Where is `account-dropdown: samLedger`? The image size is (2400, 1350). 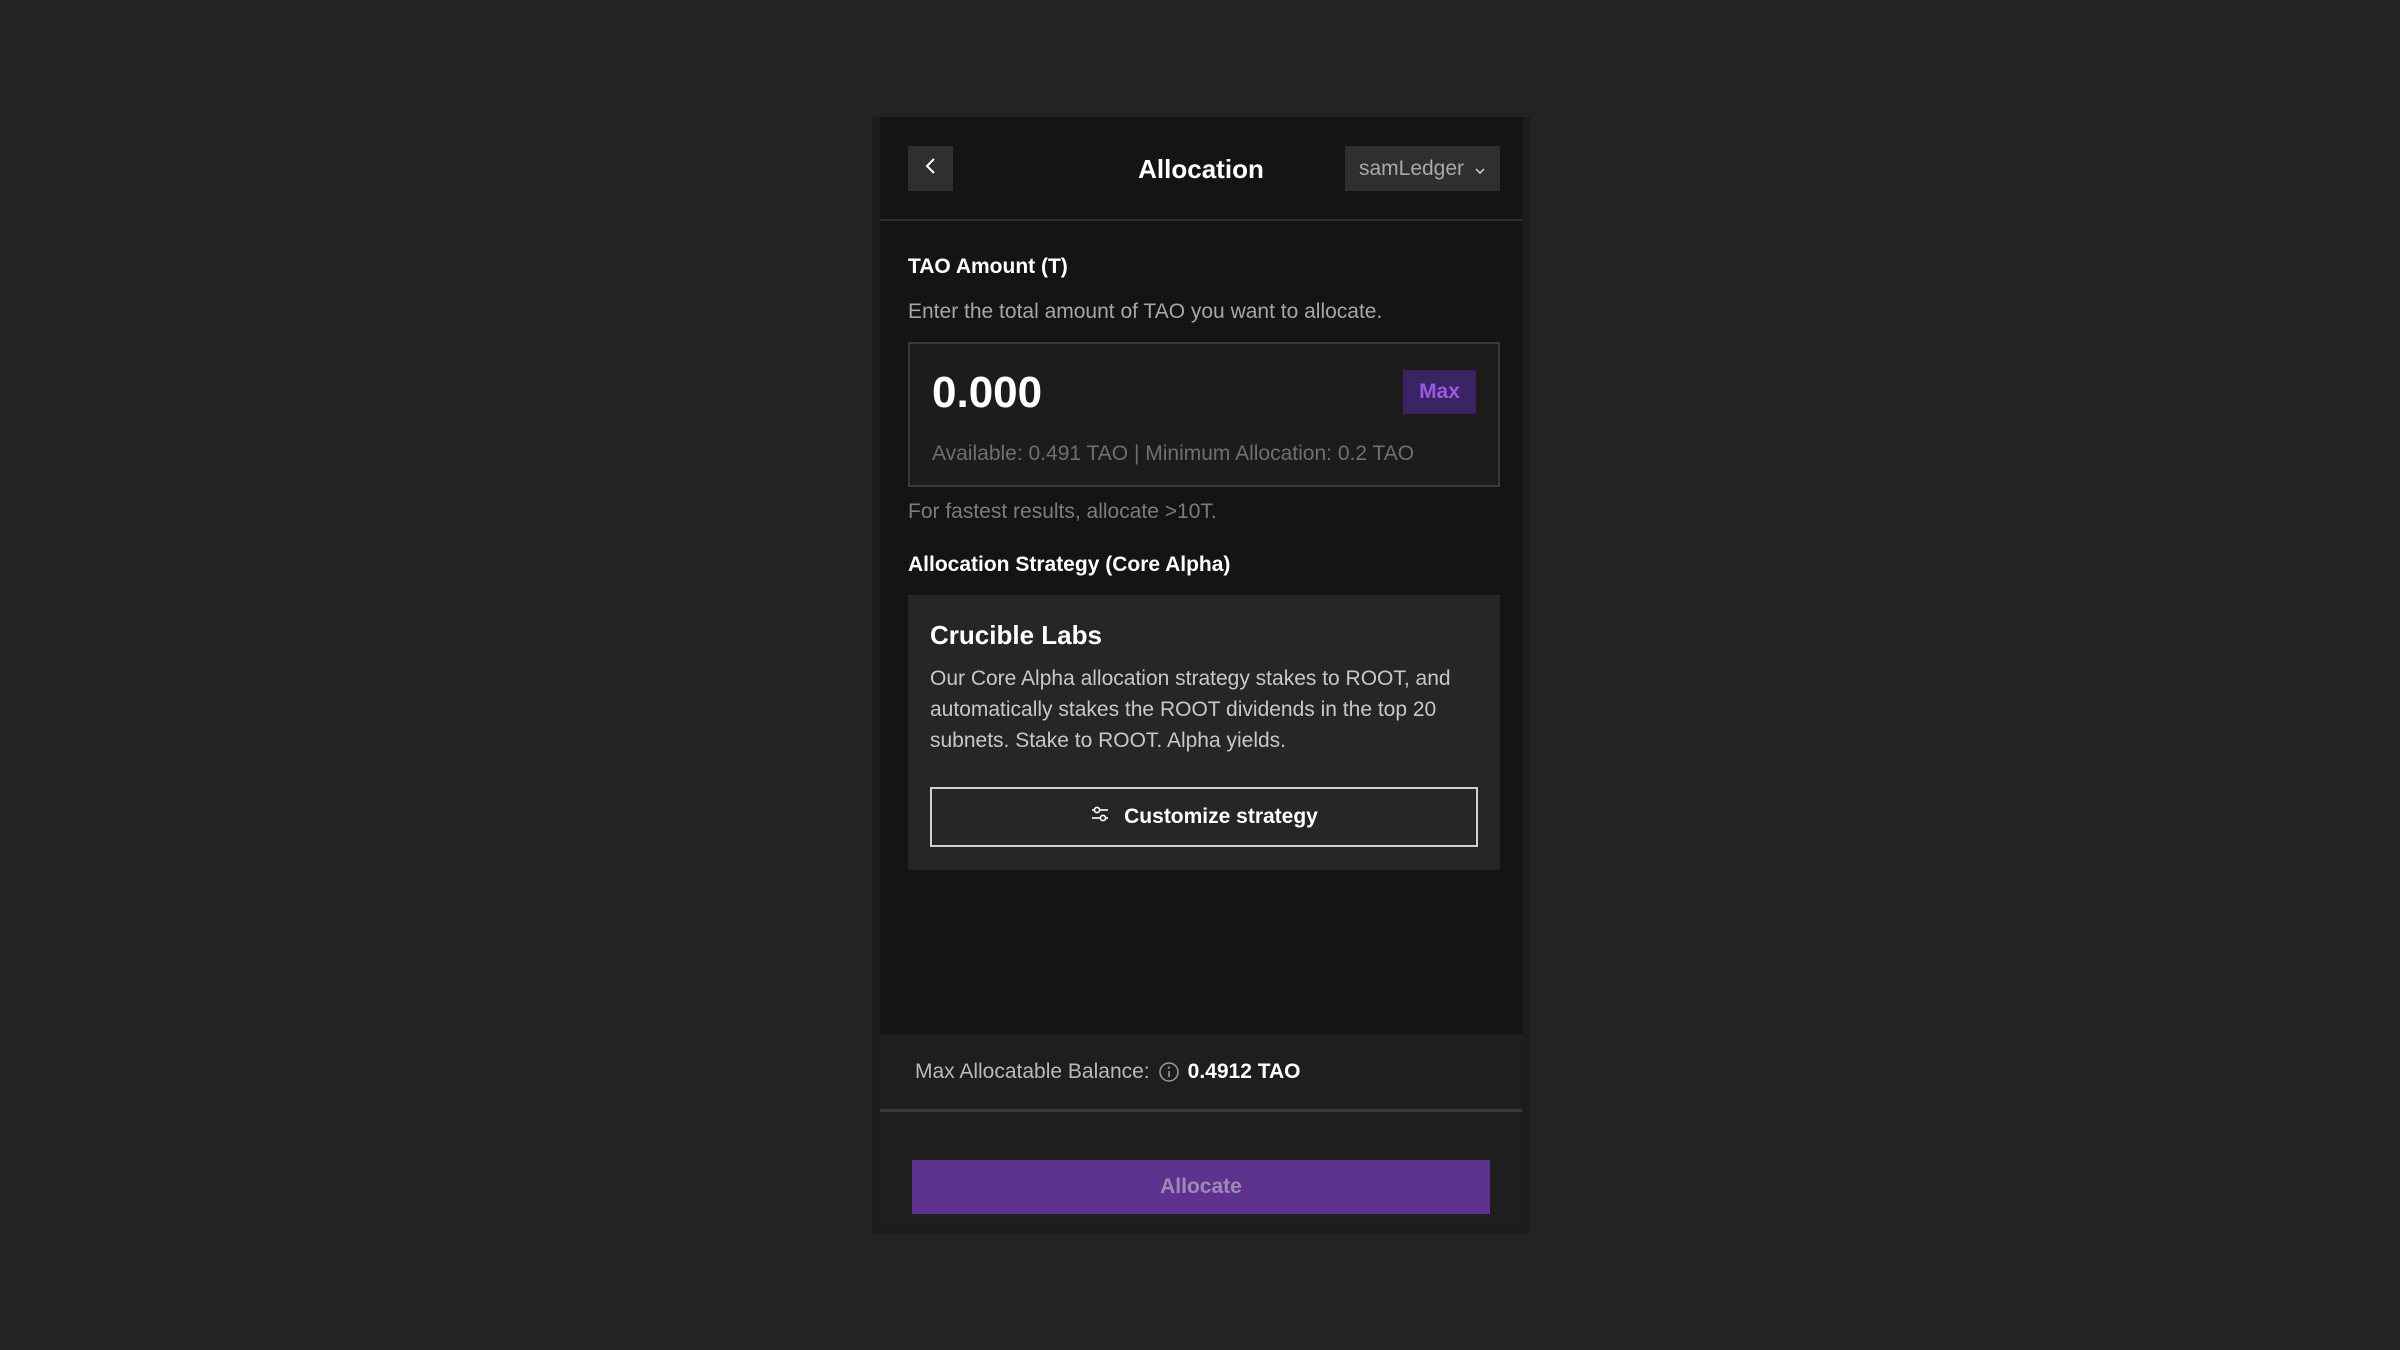
account-dropdown: samLedger is located at coordinates (1422, 168).